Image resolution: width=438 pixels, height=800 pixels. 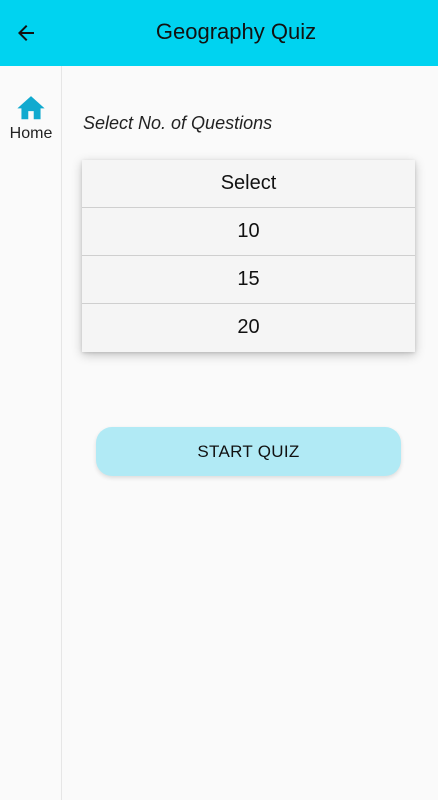 What do you see at coordinates (248, 328) in the screenshot?
I see `dropdown-option-20: 20` at bounding box center [248, 328].